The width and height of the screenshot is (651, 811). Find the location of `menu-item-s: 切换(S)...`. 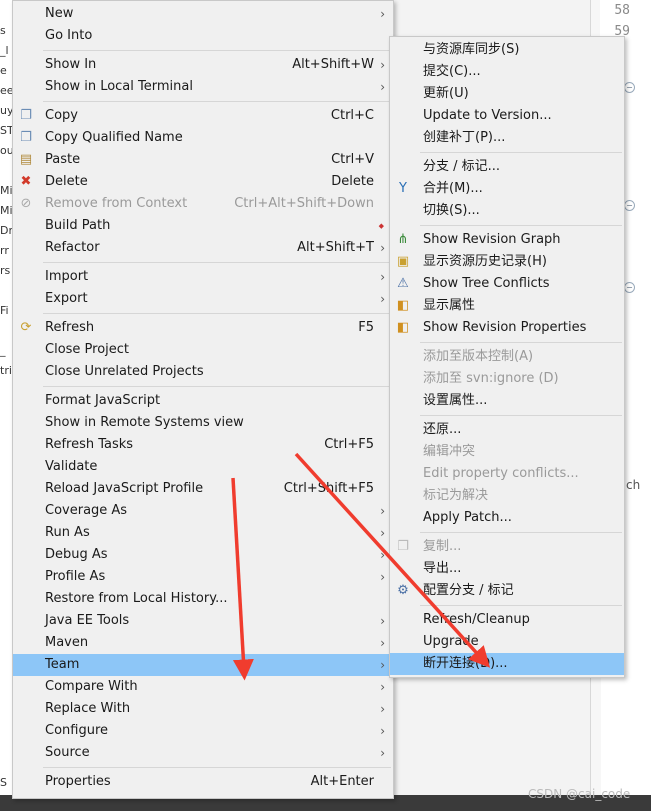

menu-item-s: 切换(S)... is located at coordinates (507, 211).